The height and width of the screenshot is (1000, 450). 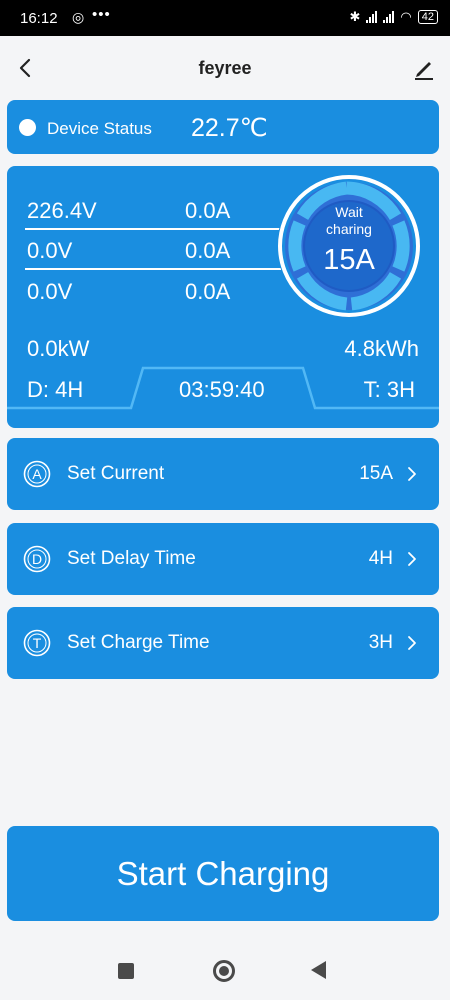 I want to click on set-charge-time-label: Set Charge Time, so click(x=138, y=642).